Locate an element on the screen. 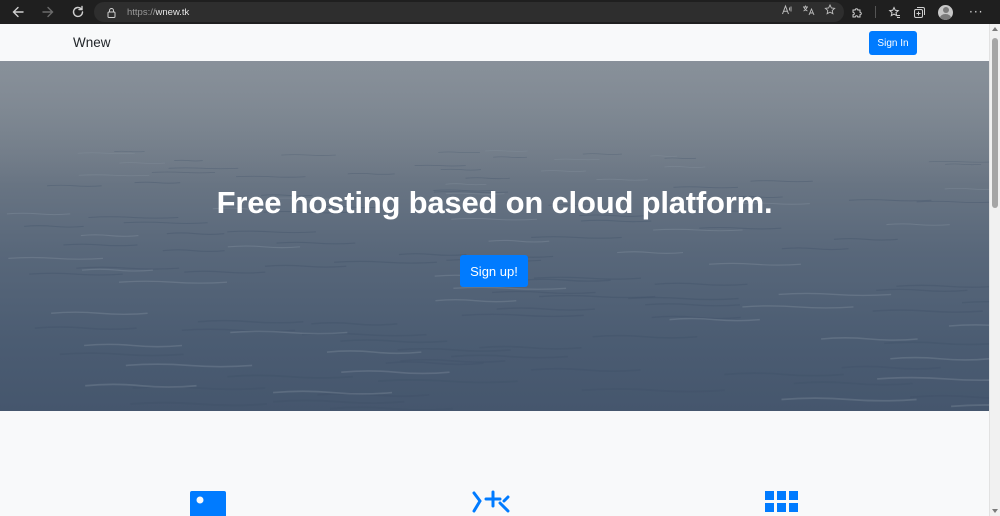  back-arrow-icon is located at coordinates (18, 12).